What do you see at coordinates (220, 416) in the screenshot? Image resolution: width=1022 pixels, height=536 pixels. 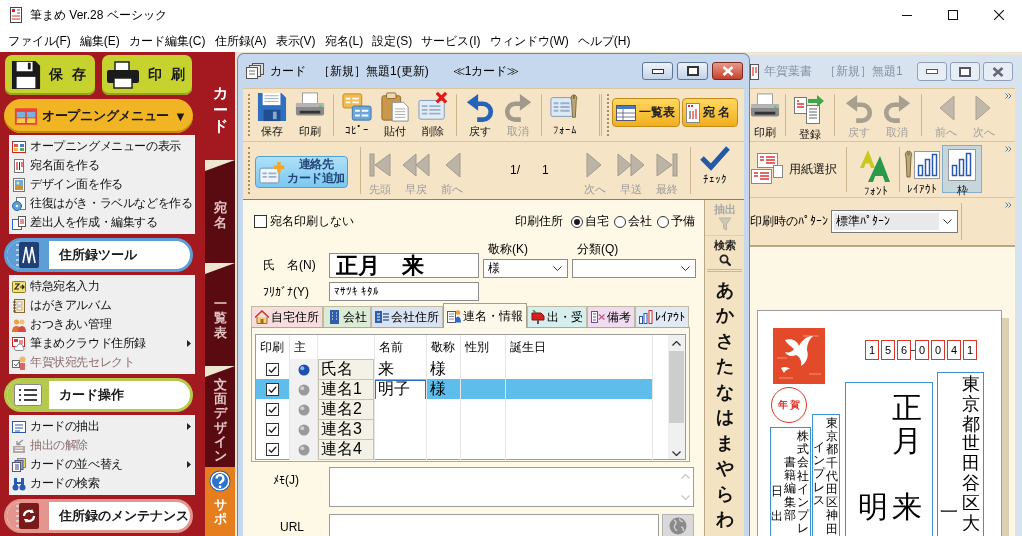 I see `side-tab: 文面デザイン` at bounding box center [220, 416].